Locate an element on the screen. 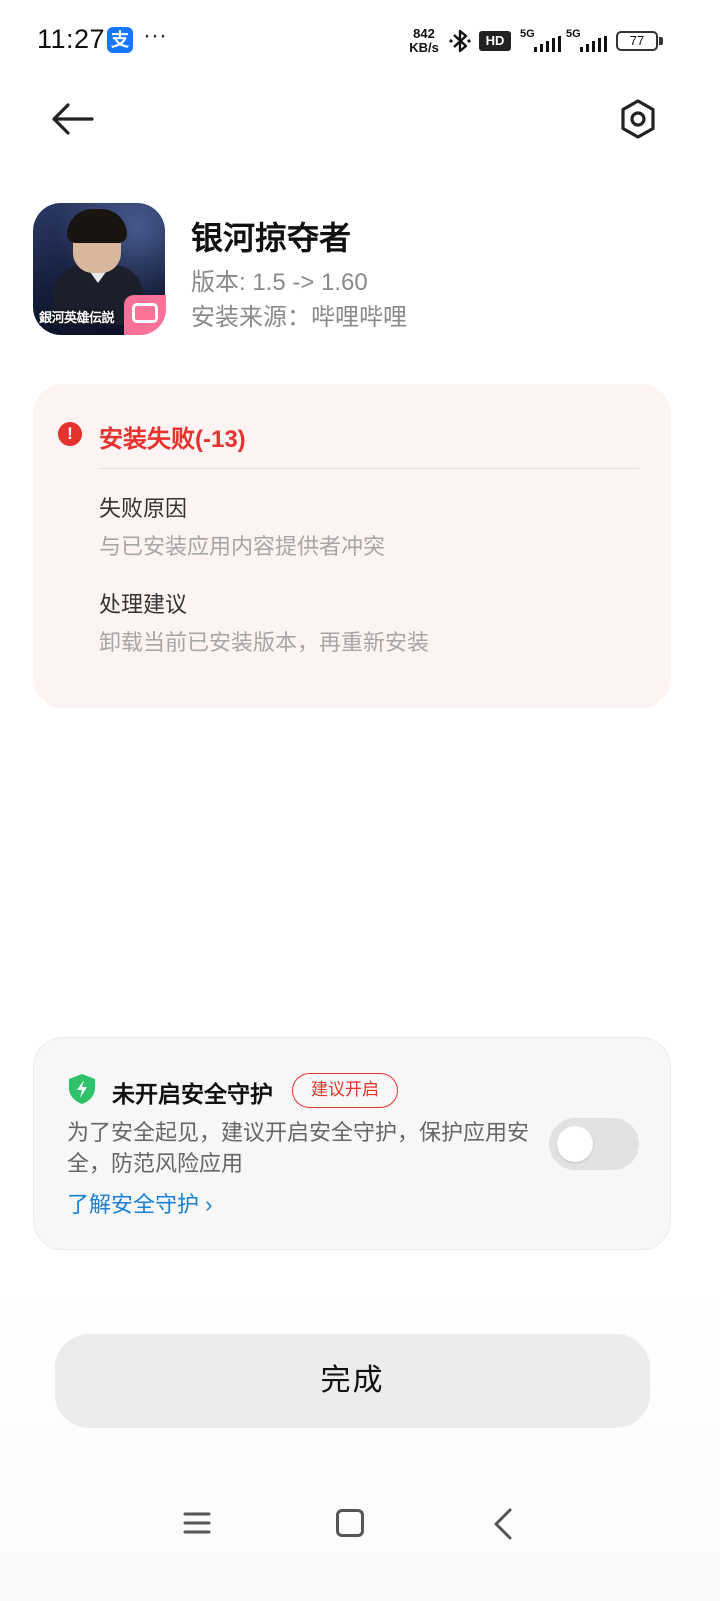  learn-security-link: 了解安全守护 › is located at coordinates (139, 1203).